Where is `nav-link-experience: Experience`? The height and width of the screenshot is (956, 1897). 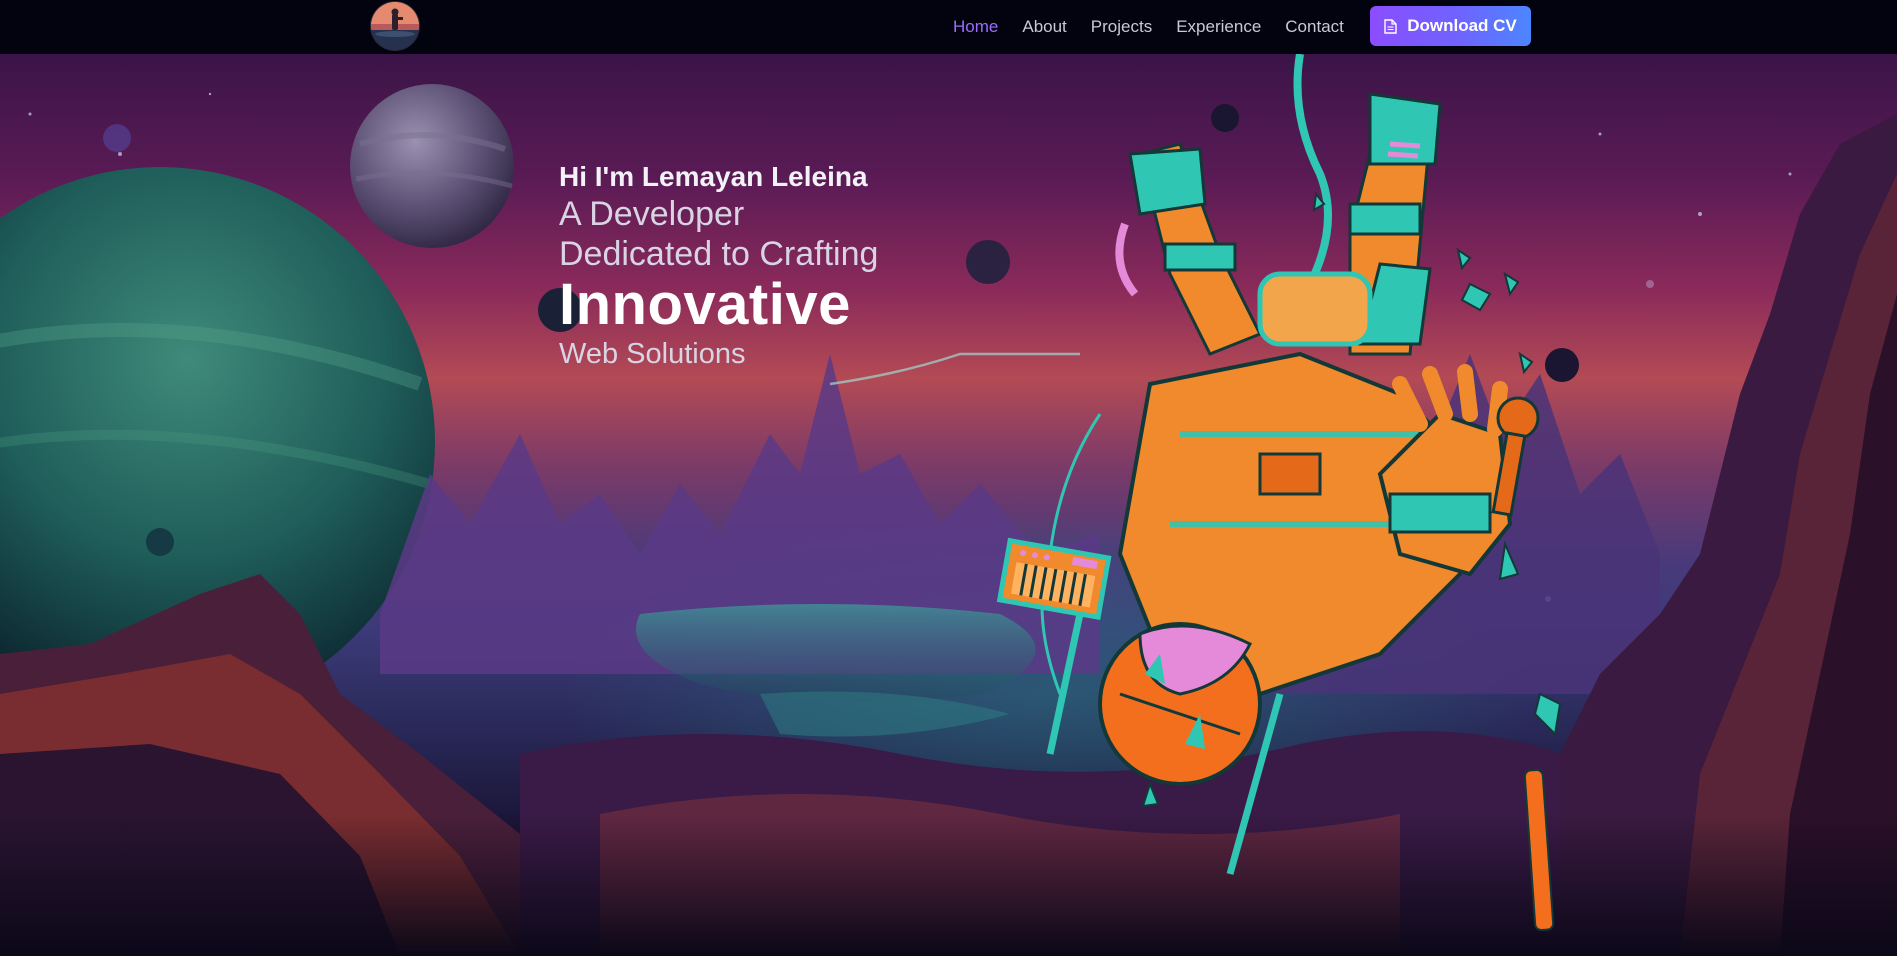 nav-link-experience: Experience is located at coordinates (1218, 27).